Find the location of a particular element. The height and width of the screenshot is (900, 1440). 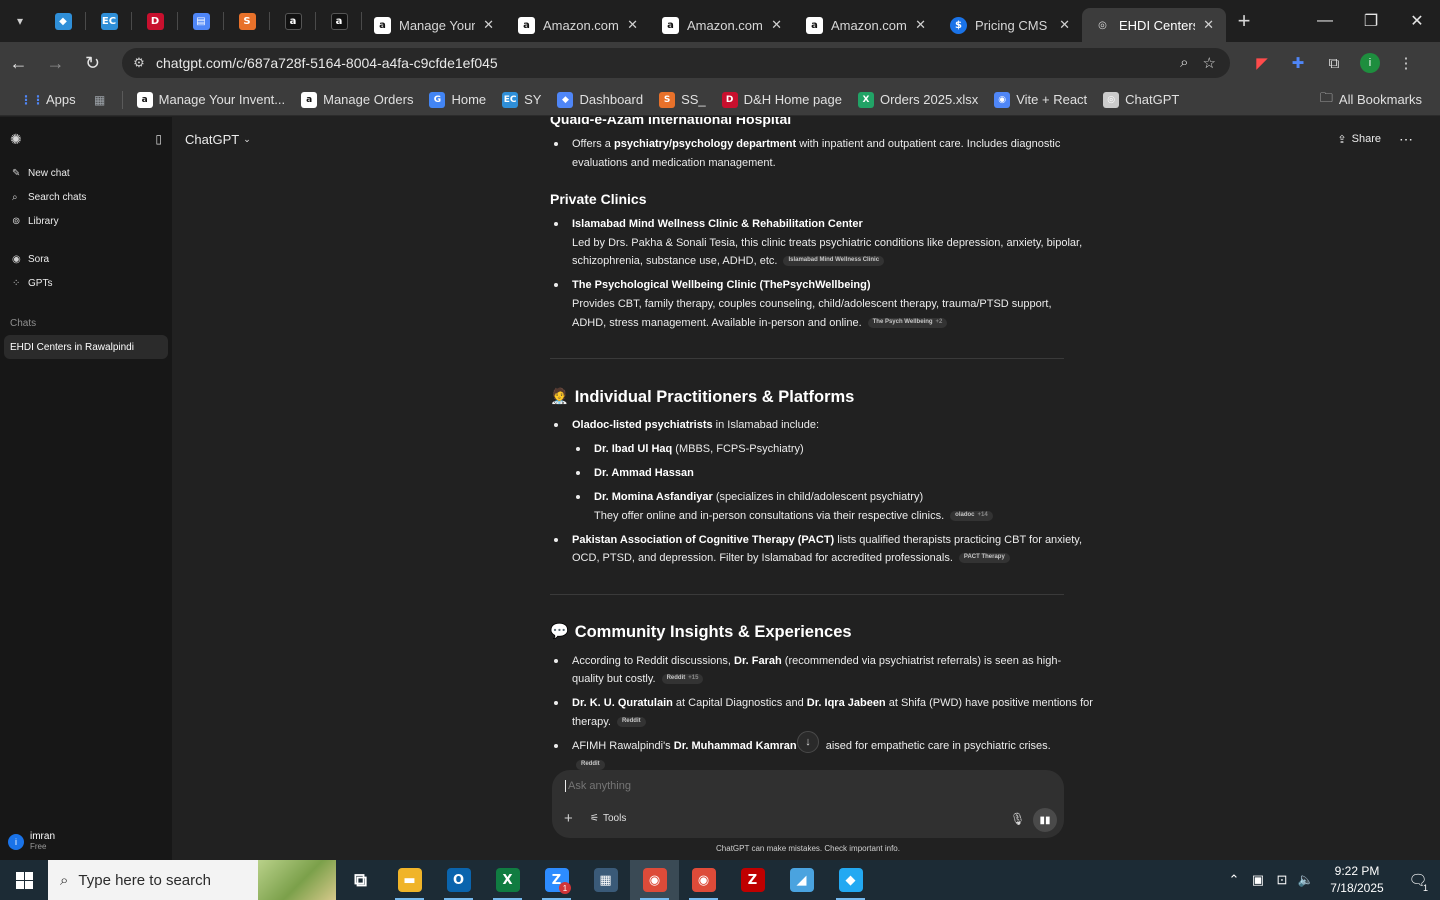

bookmark-item: ◉ Vite + React is located at coordinates (1040, 100).